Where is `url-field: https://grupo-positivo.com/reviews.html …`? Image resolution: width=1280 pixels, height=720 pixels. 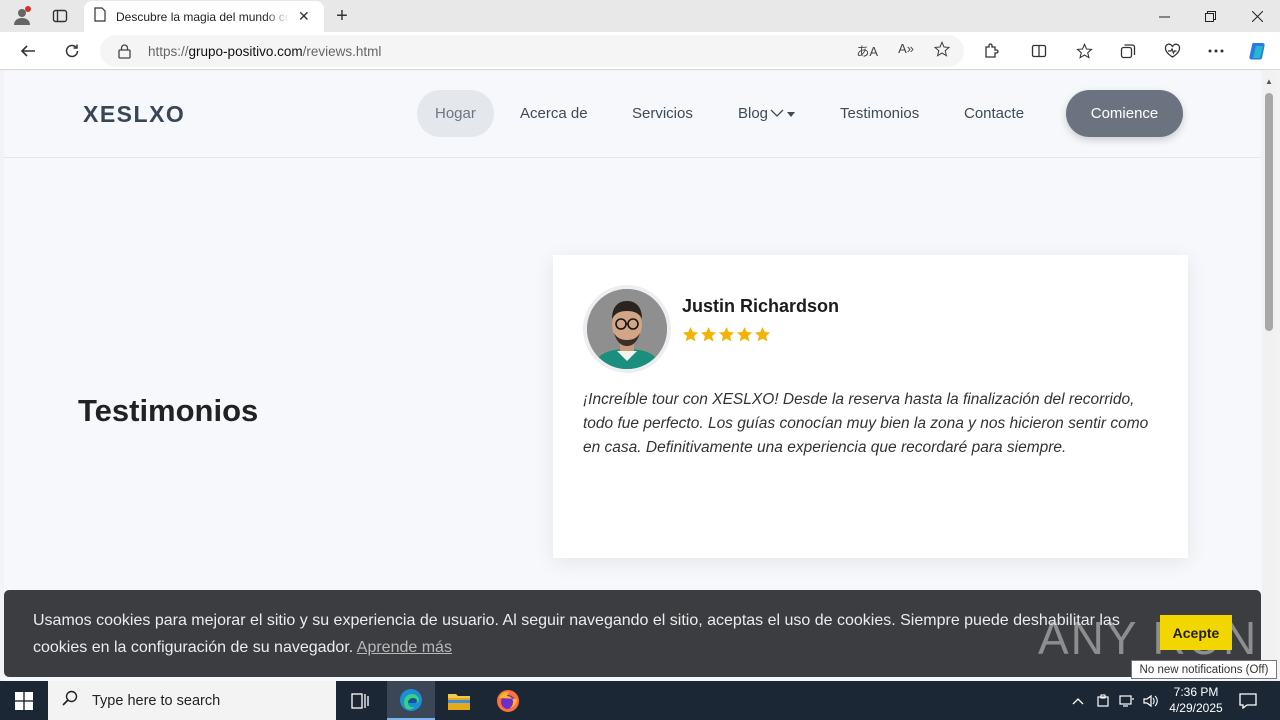 url-field: https://grupo-positivo.com/reviews.html … is located at coordinates (532, 51).